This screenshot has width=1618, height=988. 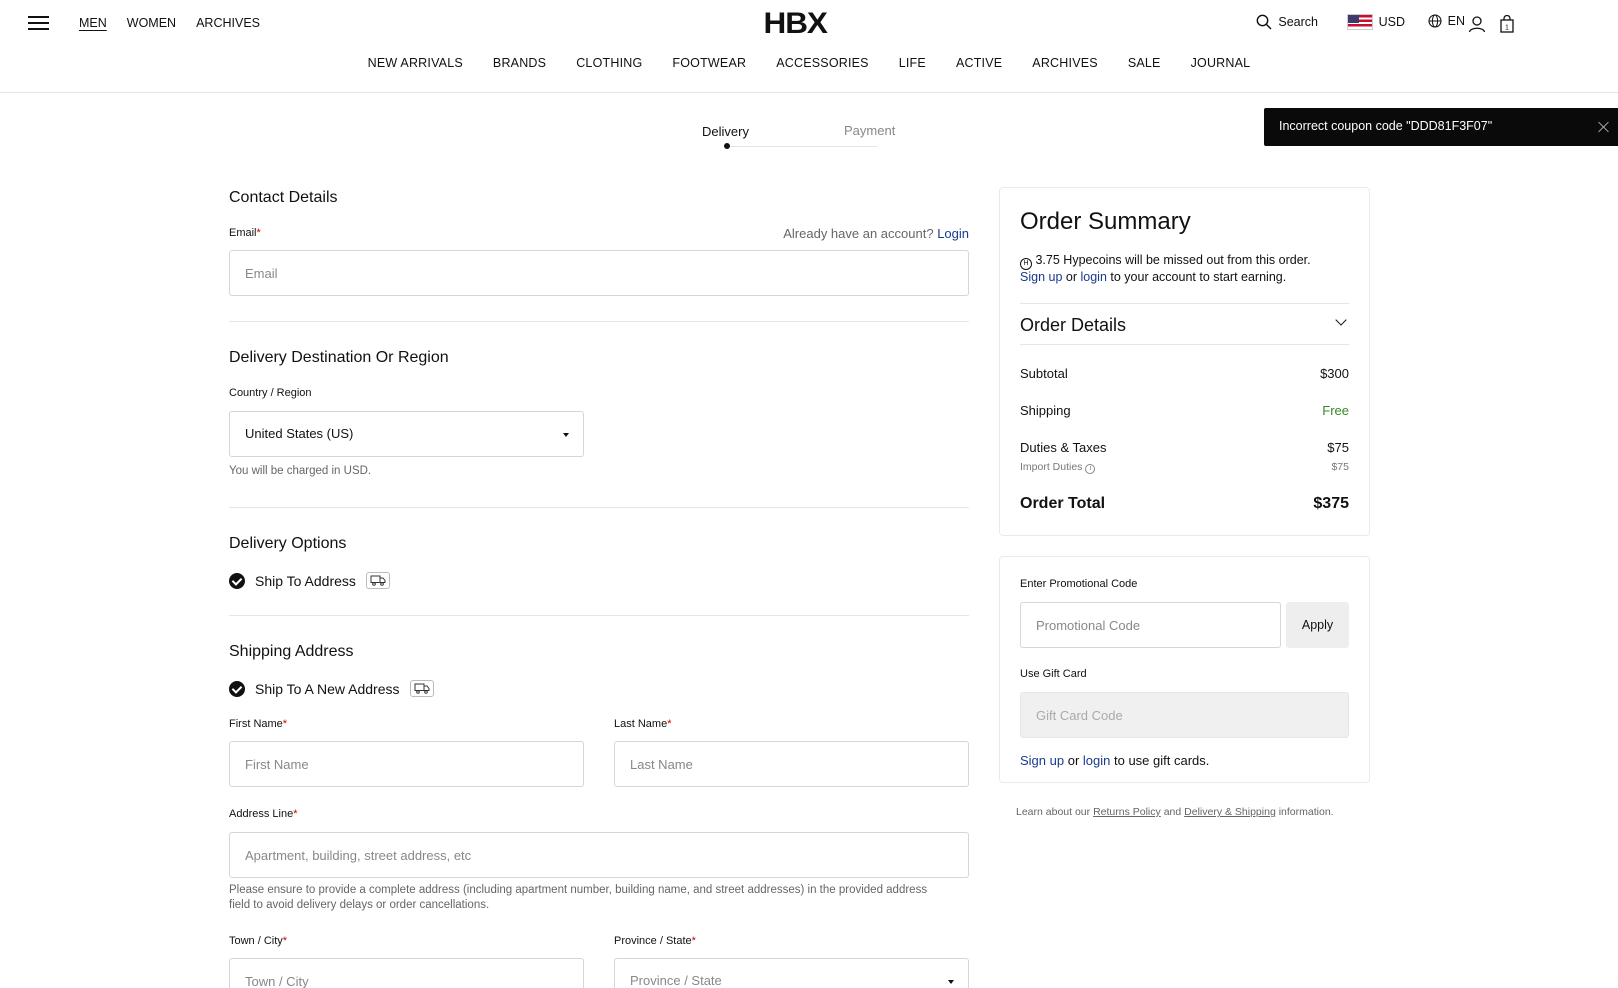 What do you see at coordinates (270, 393) in the screenshot?
I see `country-label: Country / Region` at bounding box center [270, 393].